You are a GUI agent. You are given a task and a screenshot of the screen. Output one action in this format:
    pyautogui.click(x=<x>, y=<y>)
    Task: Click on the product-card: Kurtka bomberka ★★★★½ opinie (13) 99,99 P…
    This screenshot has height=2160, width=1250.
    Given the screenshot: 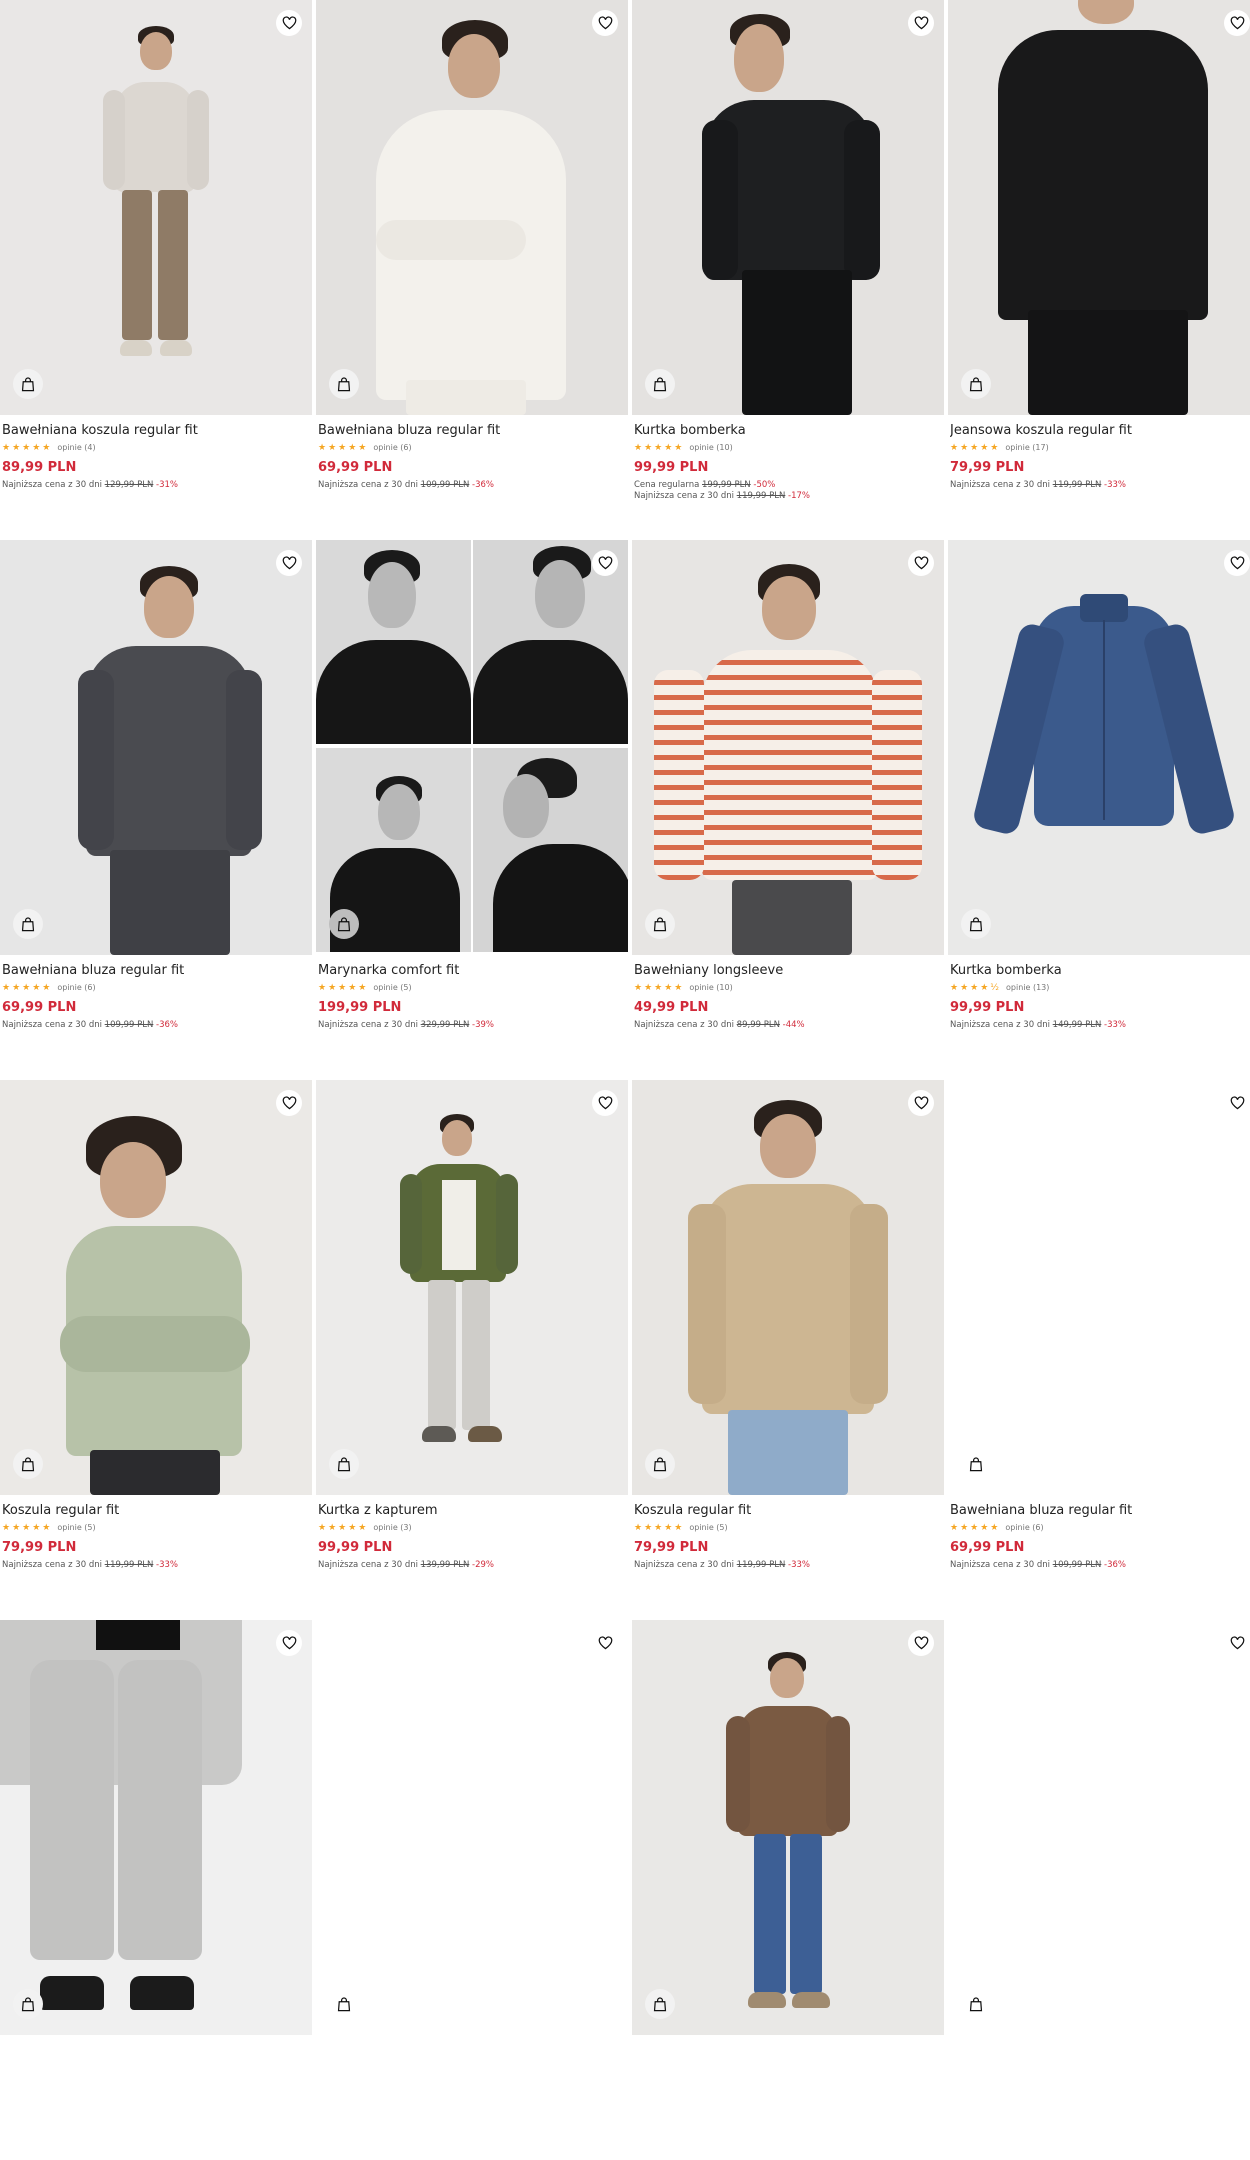 What is the action you would take?
    pyautogui.click(x=1099, y=810)
    